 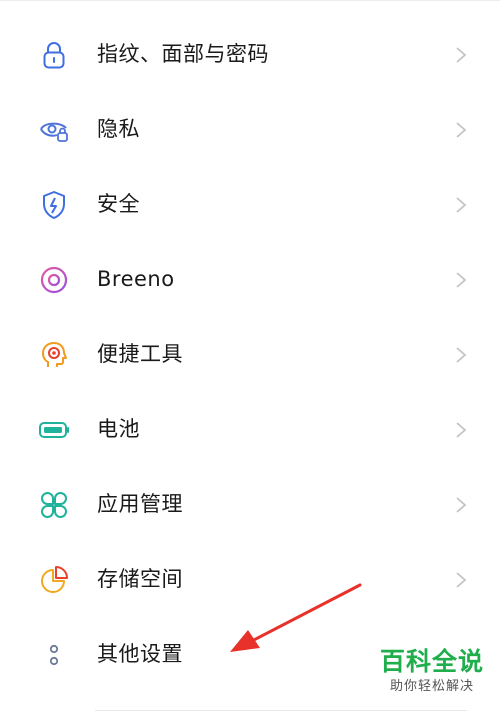 What do you see at coordinates (140, 504) in the screenshot?
I see `settings-item-label: 应用管理` at bounding box center [140, 504].